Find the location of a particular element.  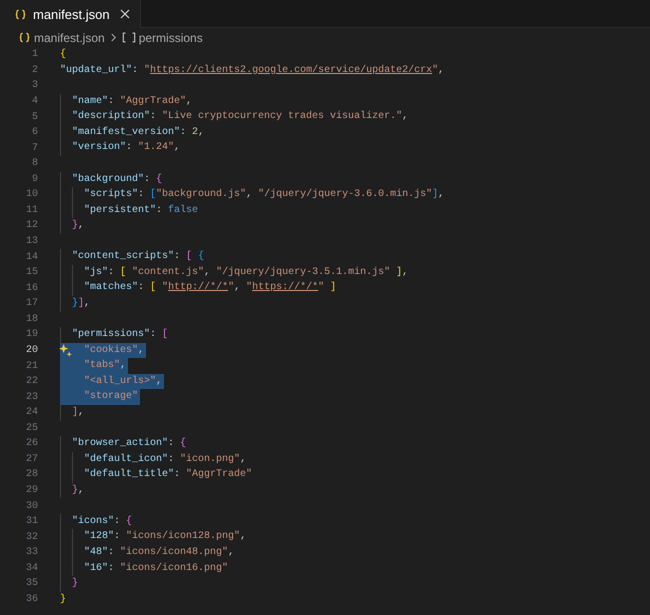

line-number: 11 is located at coordinates (31, 210).